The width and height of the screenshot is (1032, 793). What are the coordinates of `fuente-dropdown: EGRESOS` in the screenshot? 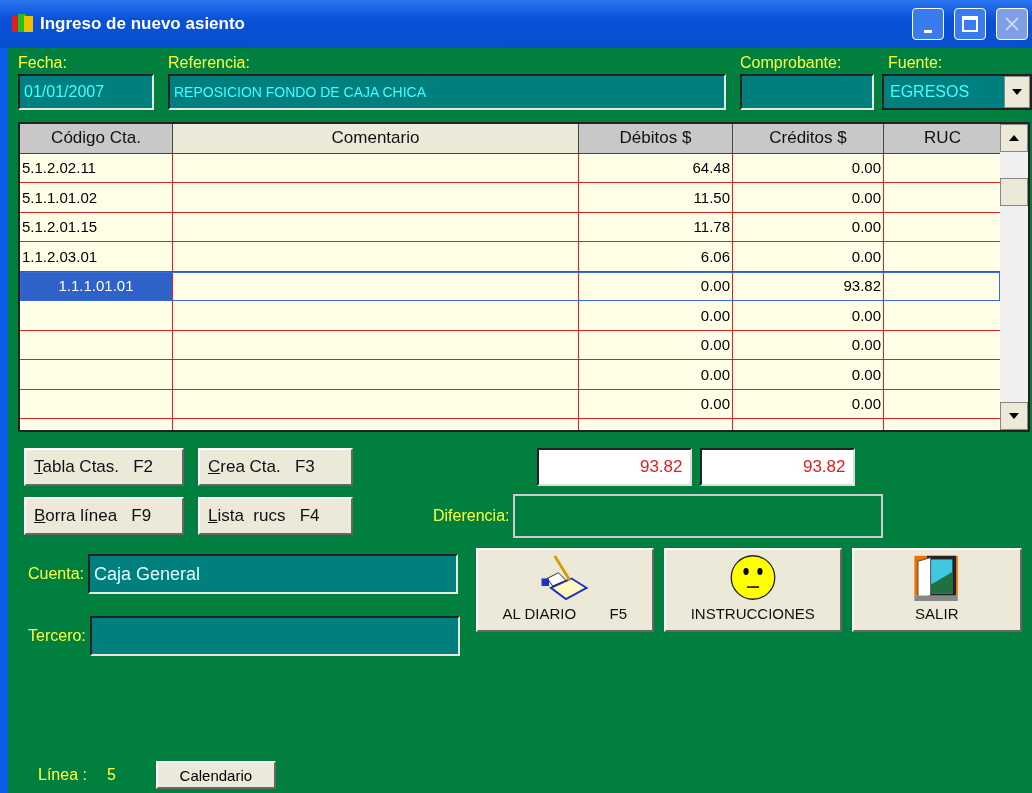 It's located at (957, 92).